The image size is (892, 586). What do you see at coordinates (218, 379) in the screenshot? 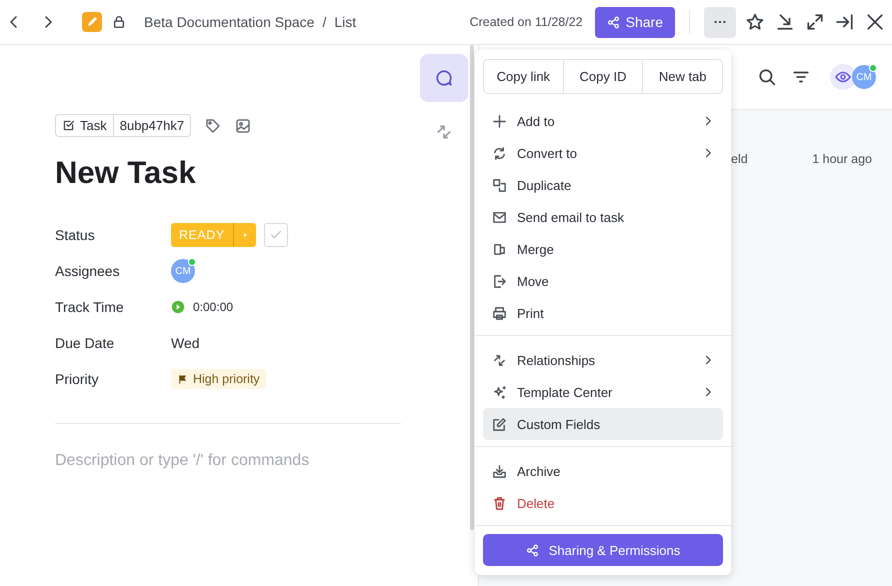
I see `priority-tag: High priority` at bounding box center [218, 379].